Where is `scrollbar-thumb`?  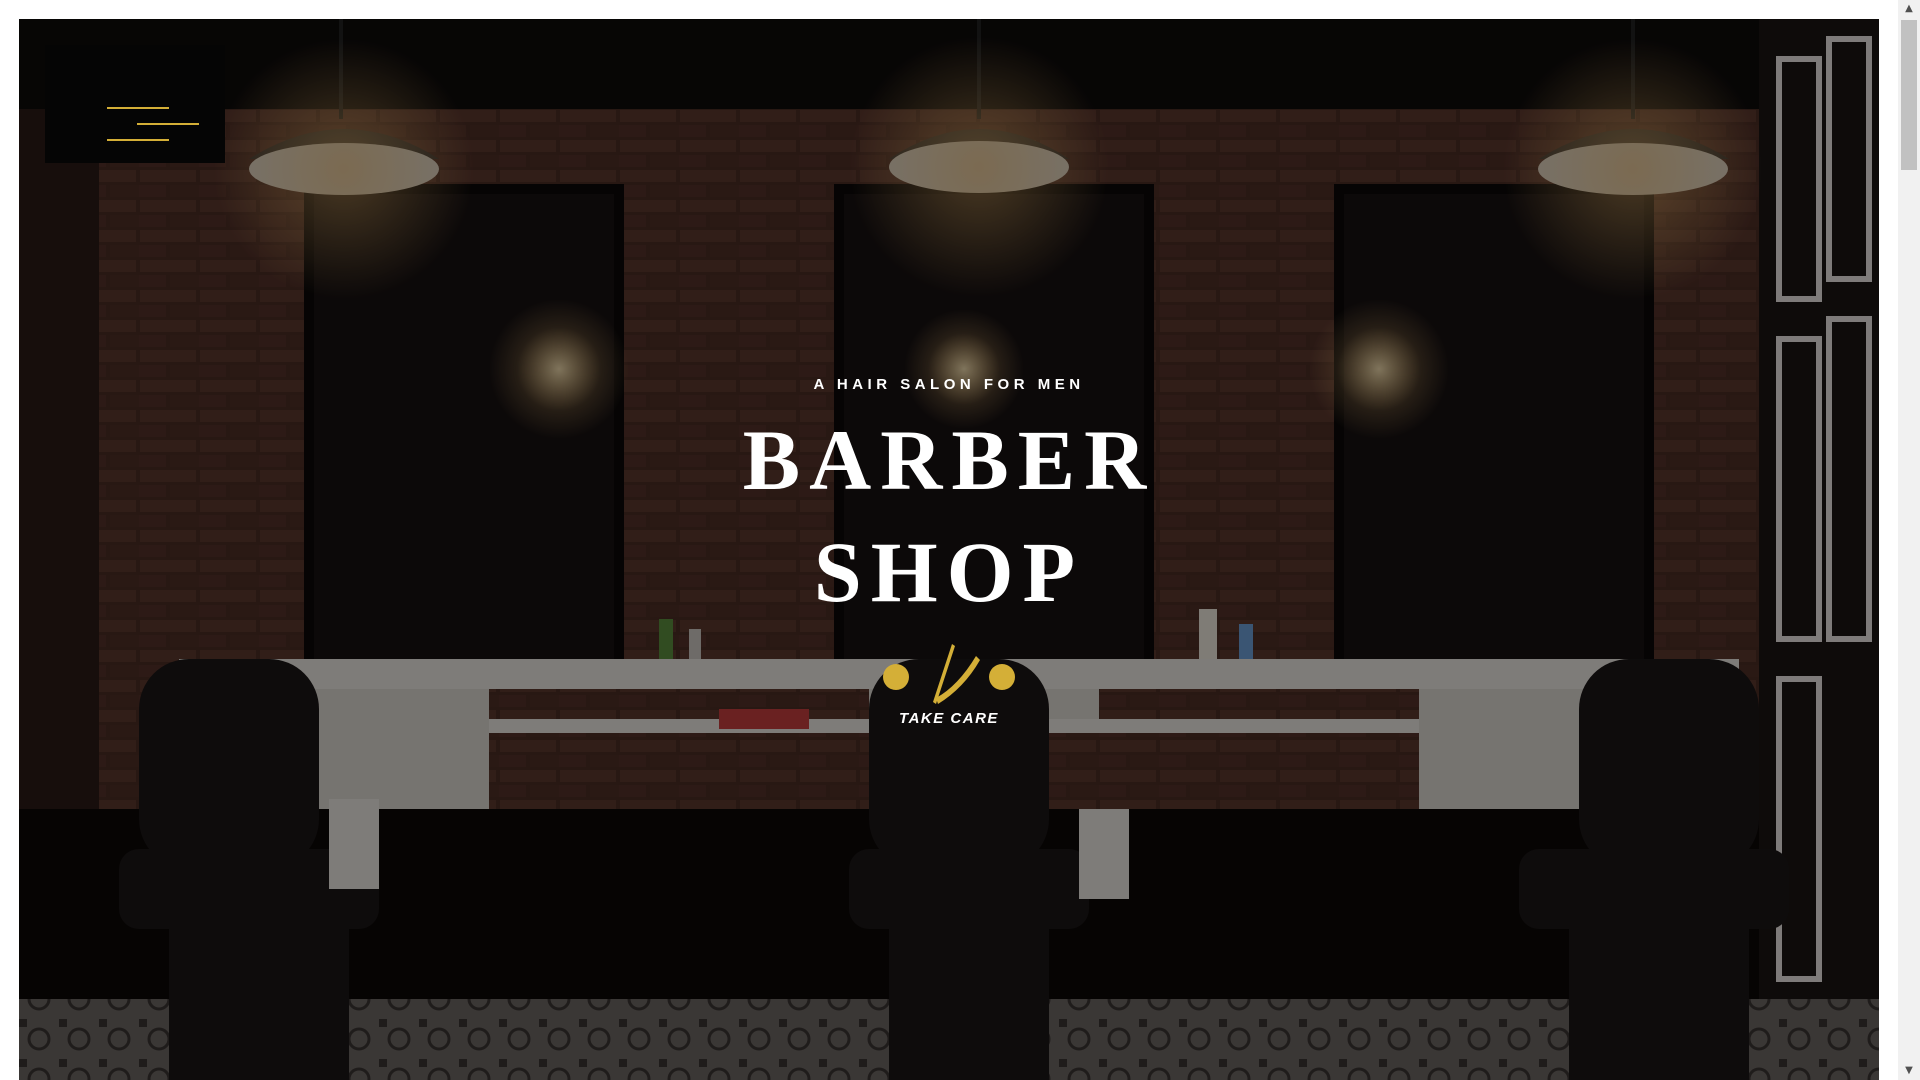
scrollbar-thumb is located at coordinates (1909, 95).